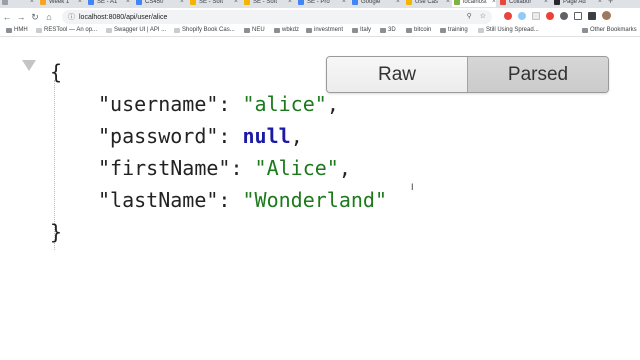 The width and height of the screenshot is (640, 360). I want to click on extensions-area, so click(557, 15).